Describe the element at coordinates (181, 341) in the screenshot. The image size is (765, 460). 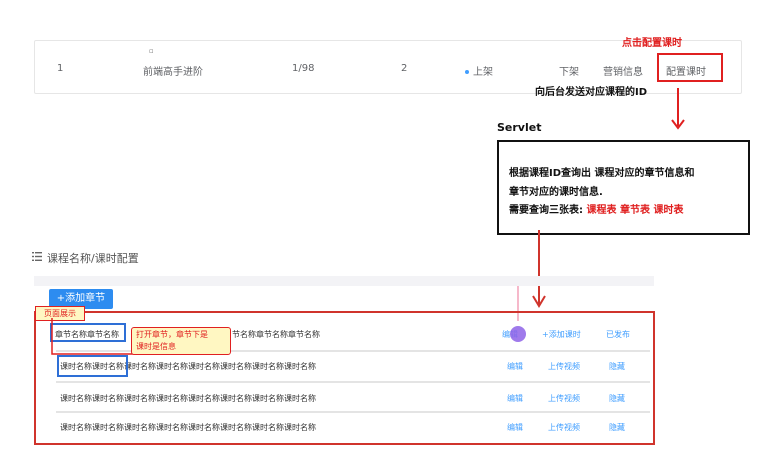
I see `chapter-callout: 打开章节，章节下是 课时是信息` at that location.